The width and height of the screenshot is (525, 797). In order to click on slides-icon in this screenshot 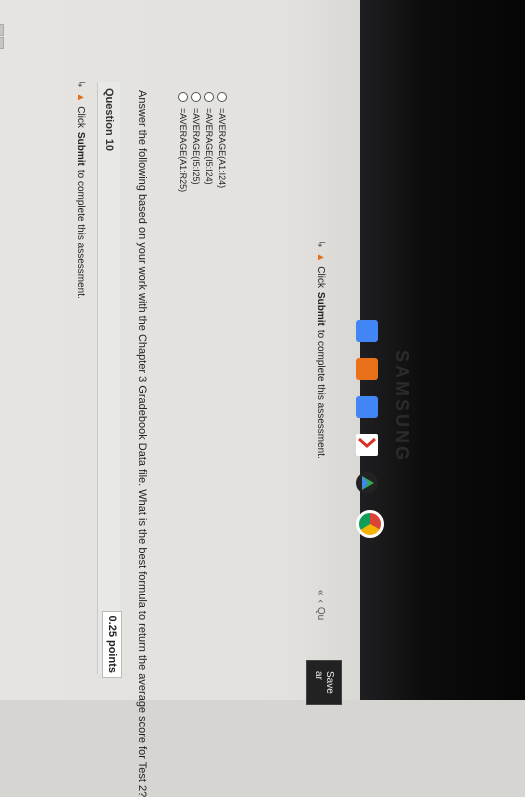, I will do `click(367, 369)`.